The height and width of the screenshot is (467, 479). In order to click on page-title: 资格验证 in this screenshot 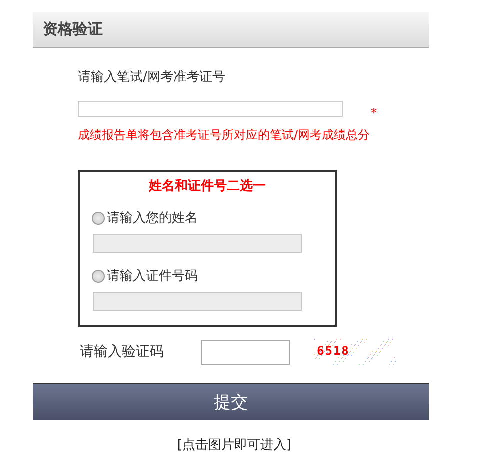, I will do `click(73, 29)`.